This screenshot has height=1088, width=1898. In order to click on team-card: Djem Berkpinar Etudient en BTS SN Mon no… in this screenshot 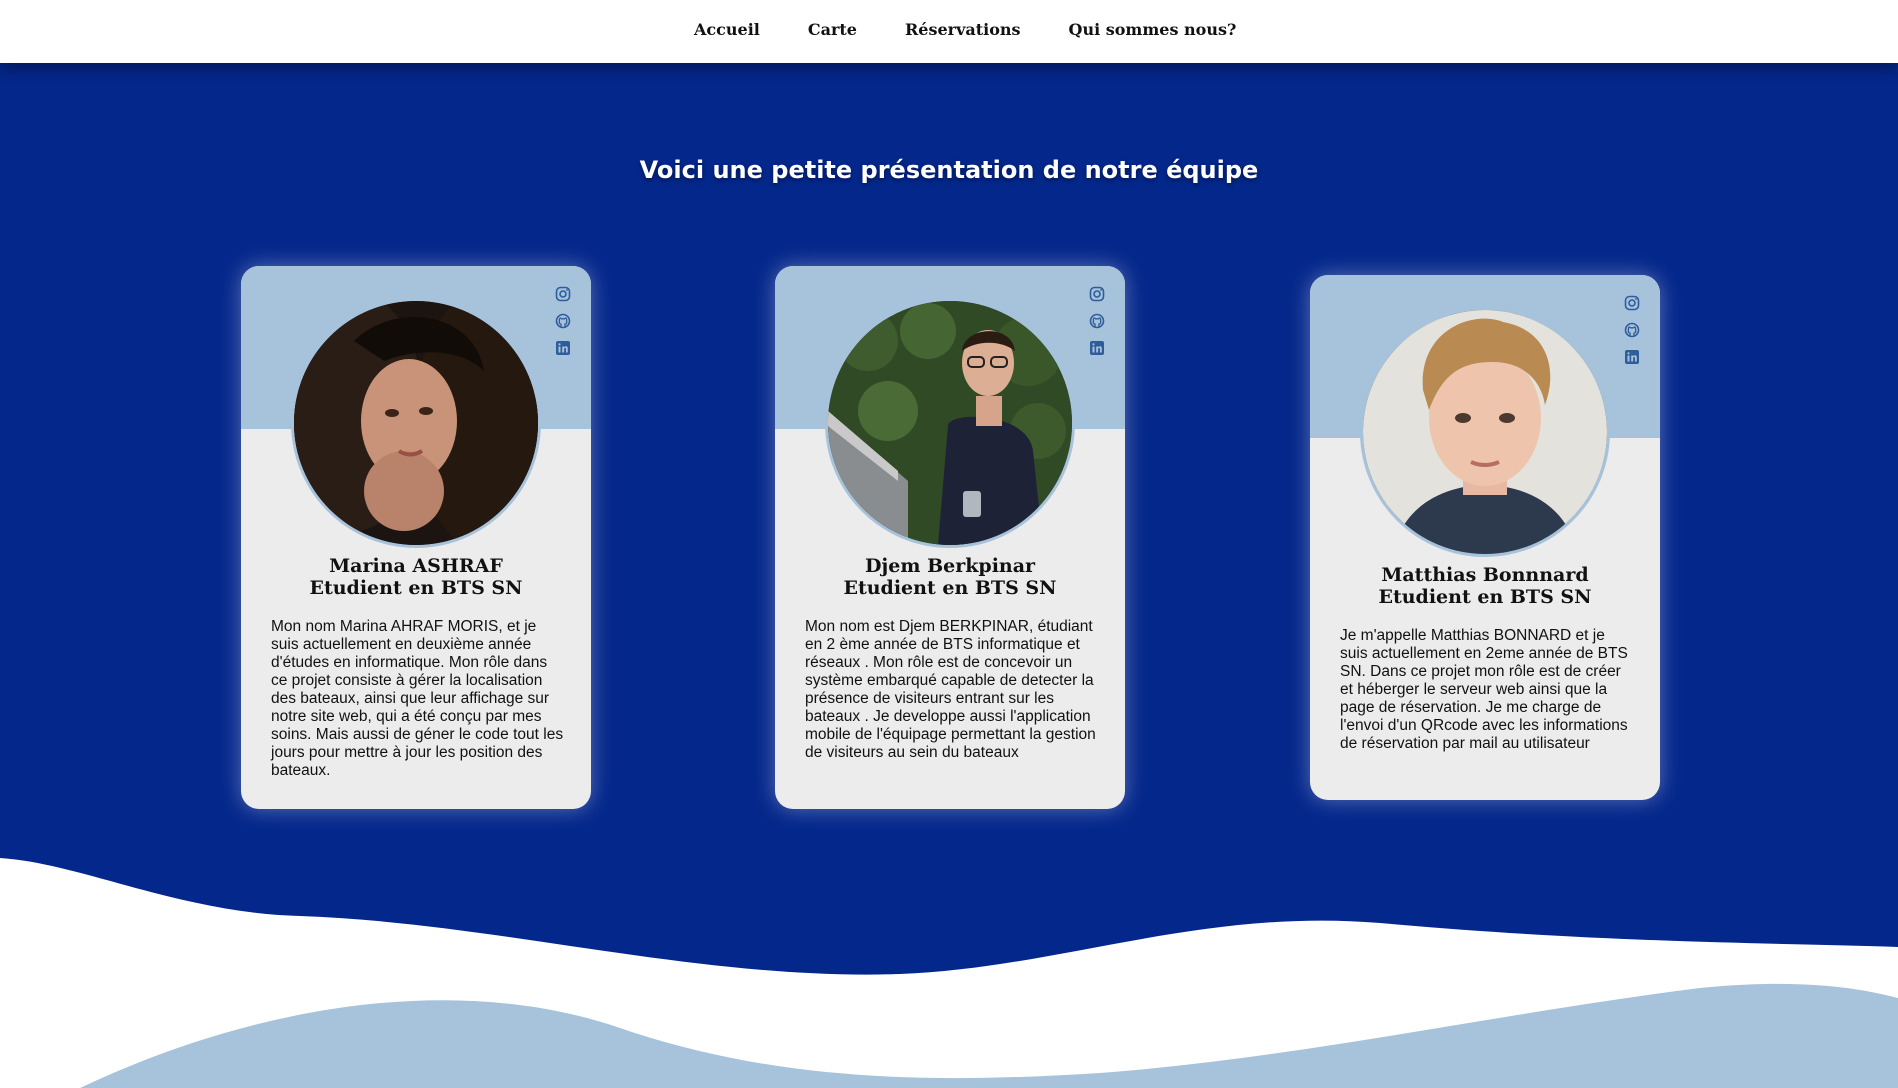, I will do `click(950, 537)`.